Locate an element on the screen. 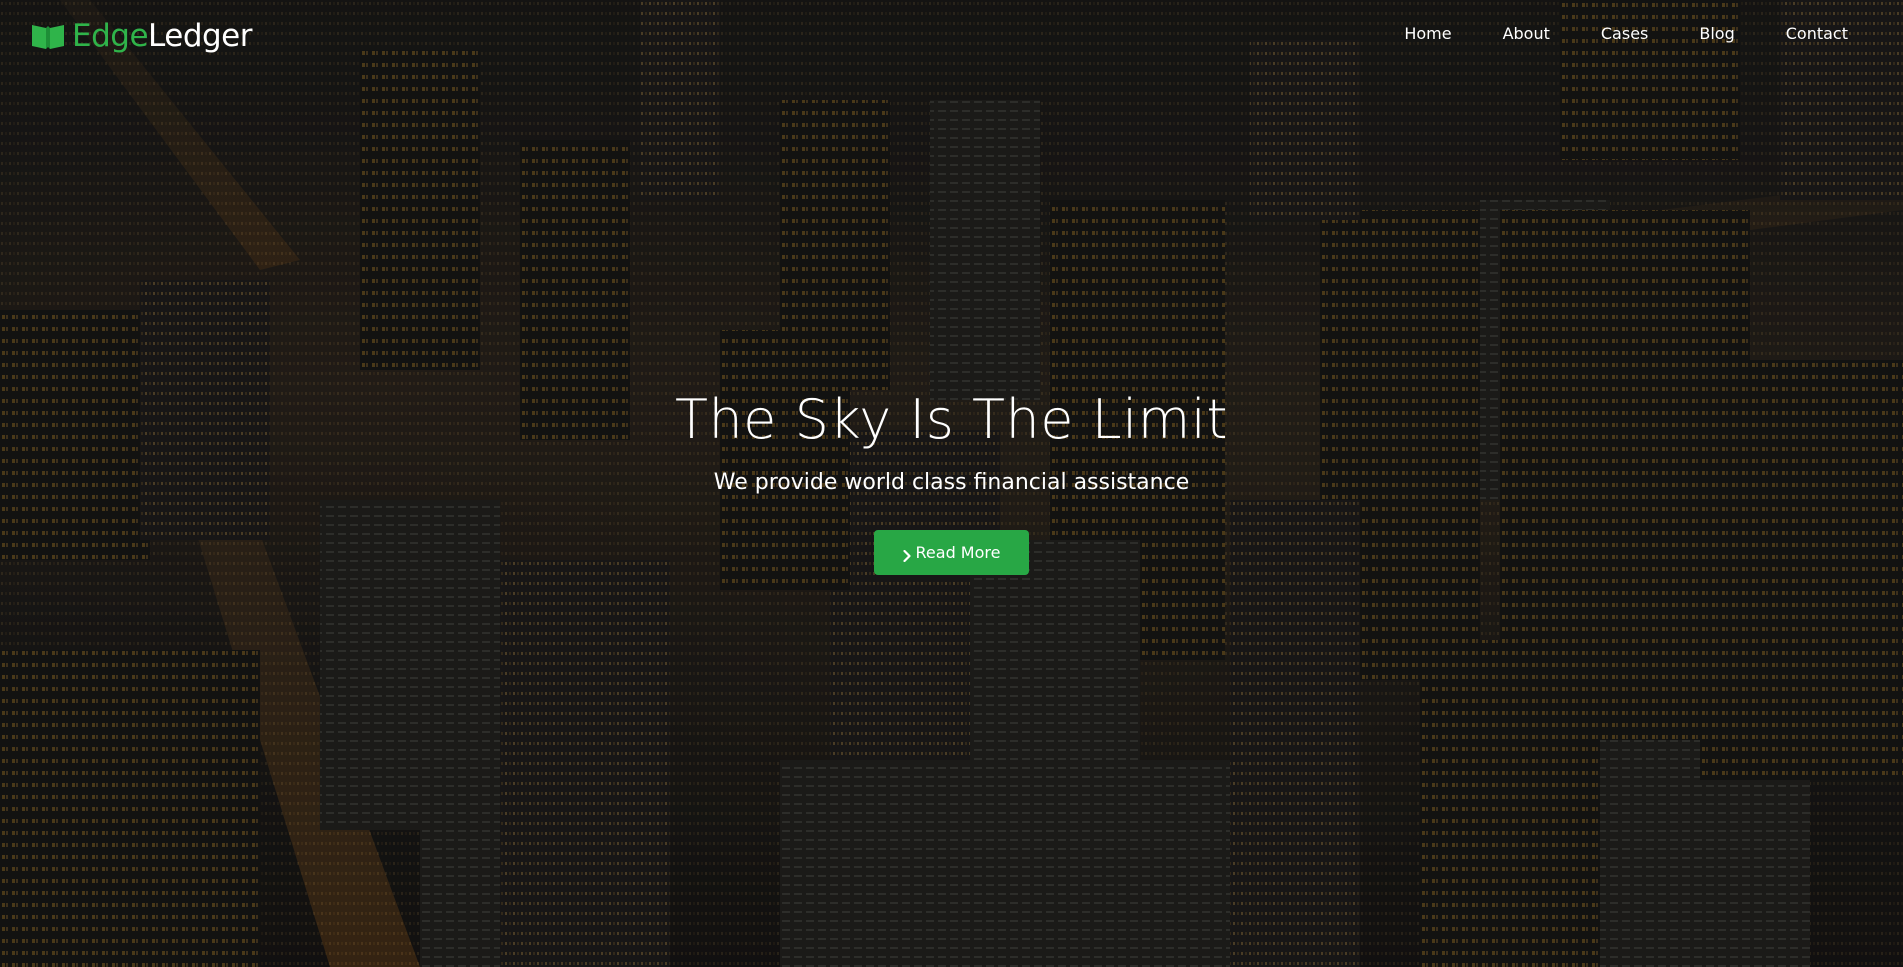  read-more-label: Read More is located at coordinates (958, 552).